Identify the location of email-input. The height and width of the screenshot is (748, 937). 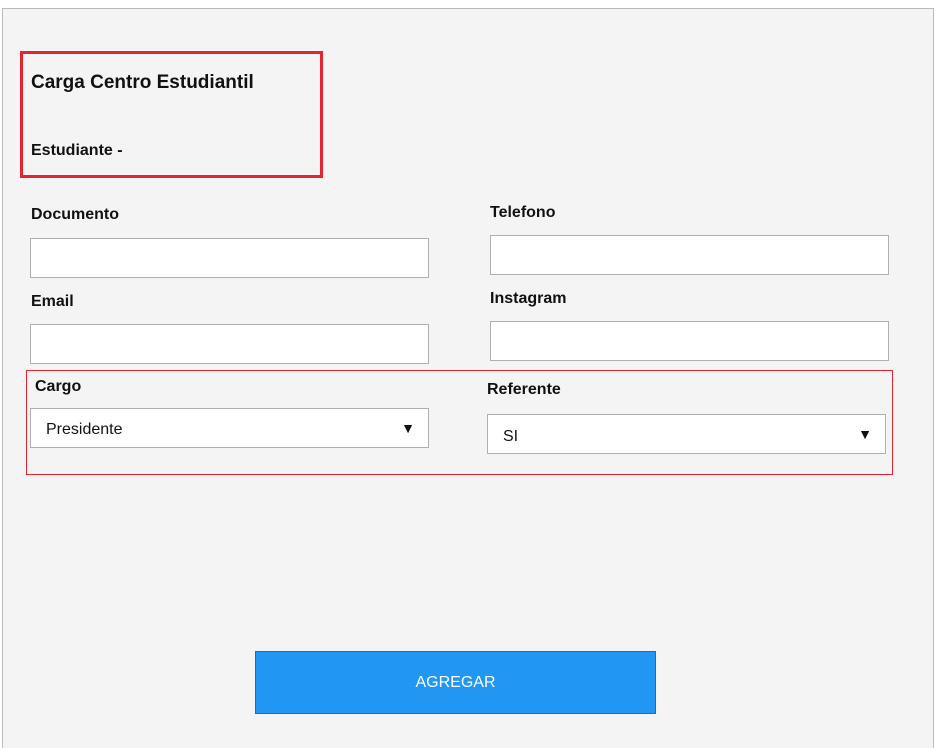
(229, 344).